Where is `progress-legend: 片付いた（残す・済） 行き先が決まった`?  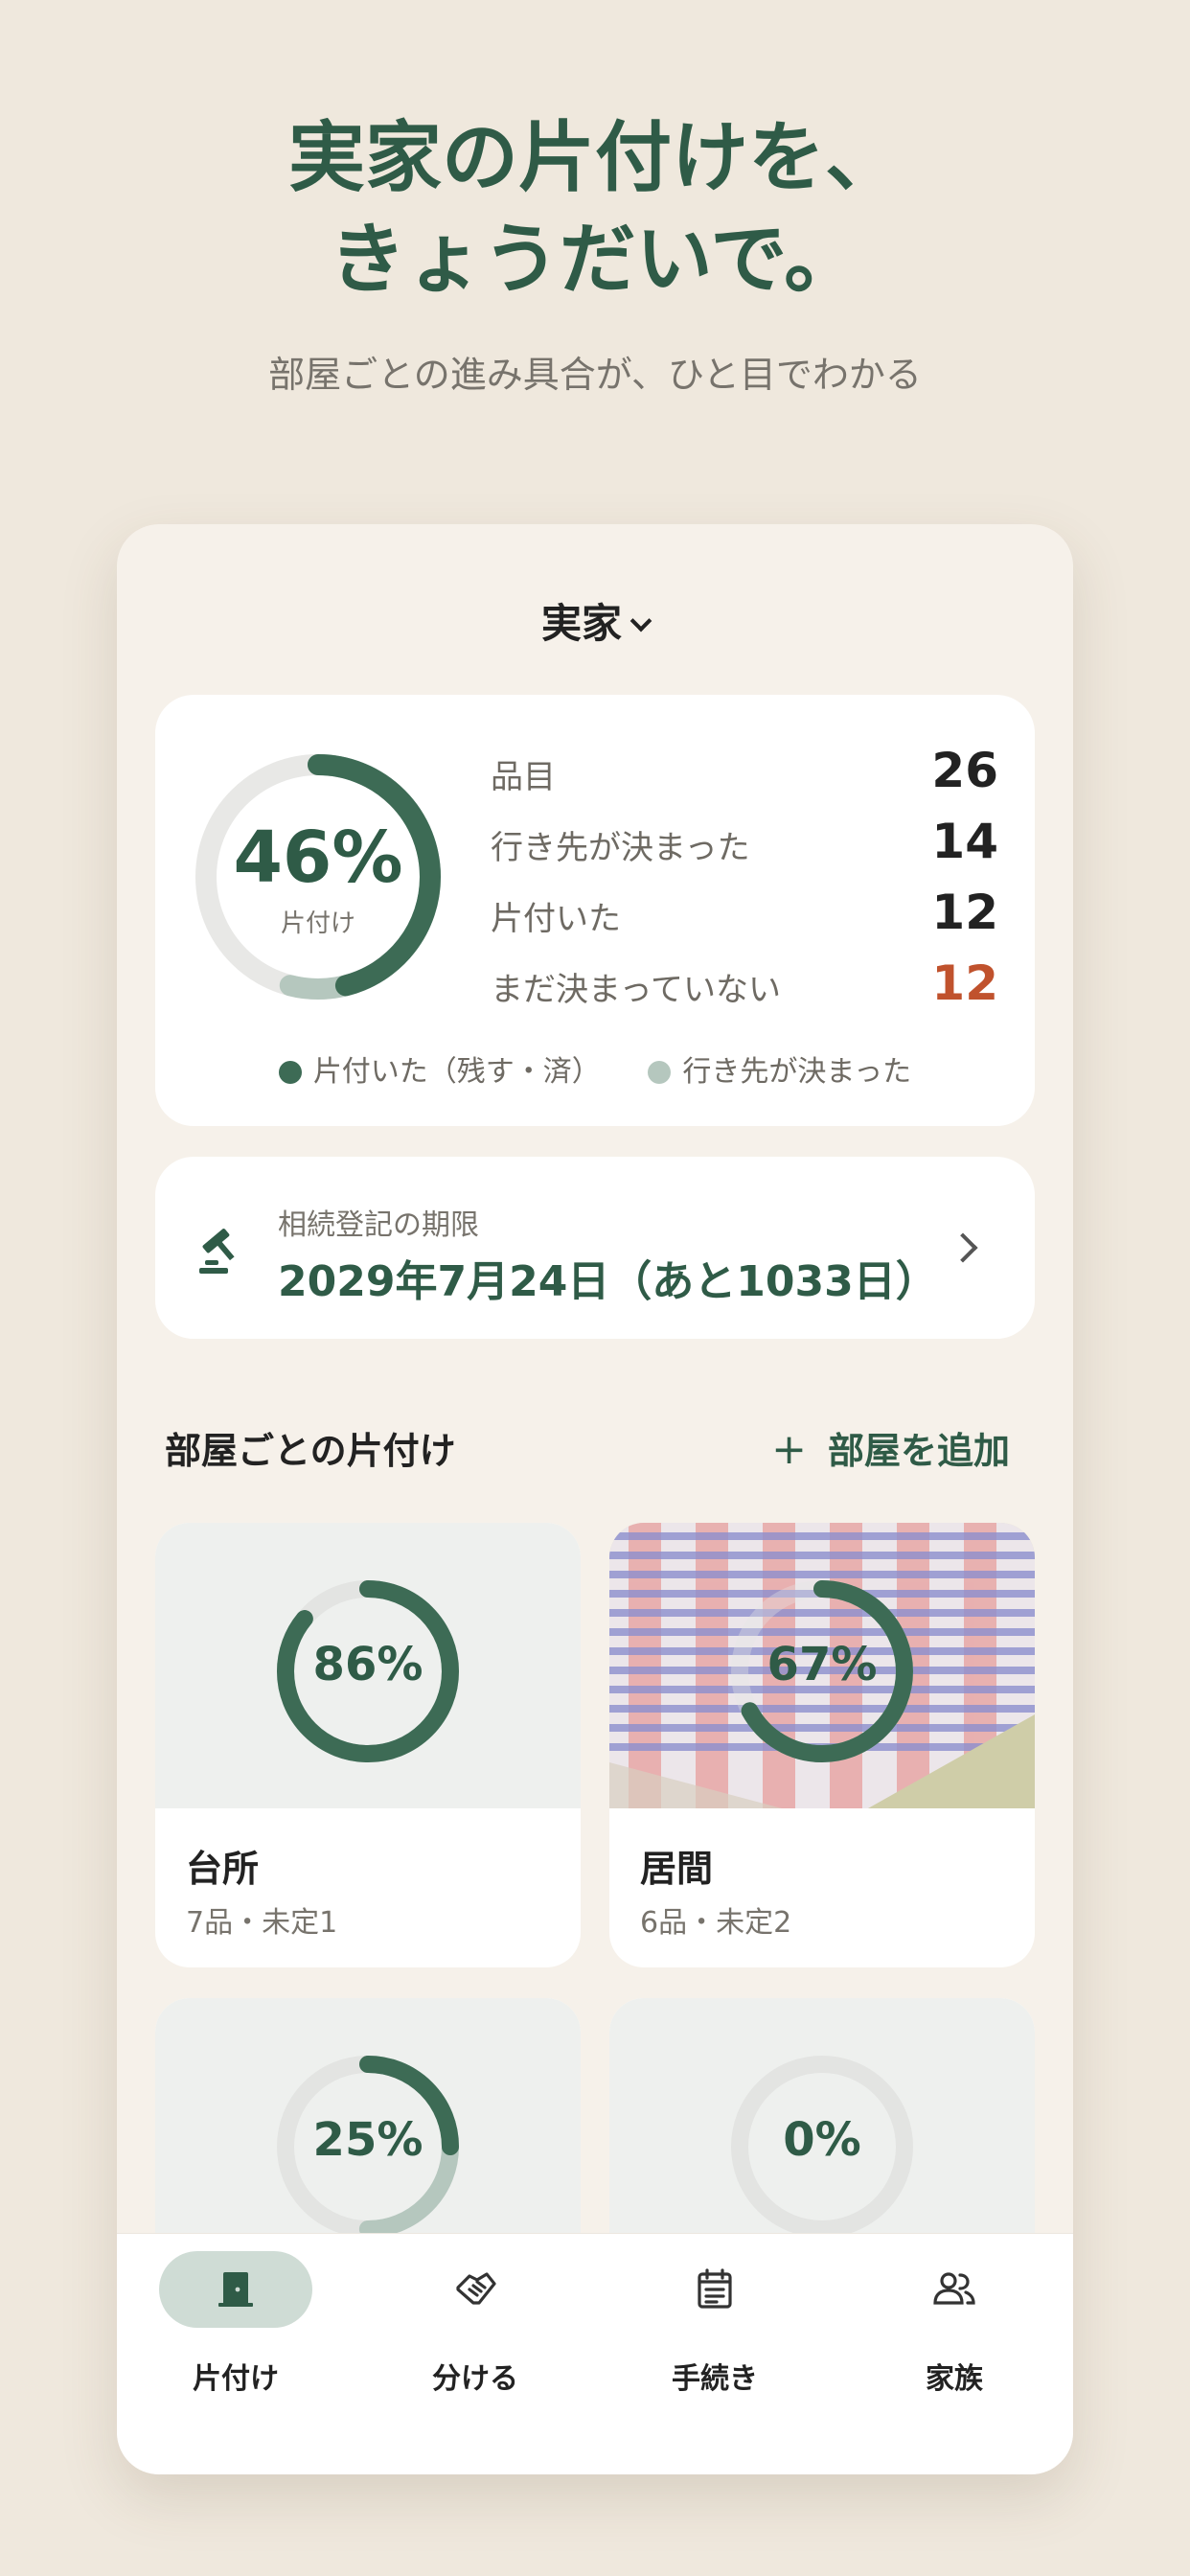 progress-legend: 片付いた（残す・済） 行き先が決まった is located at coordinates (595, 1068).